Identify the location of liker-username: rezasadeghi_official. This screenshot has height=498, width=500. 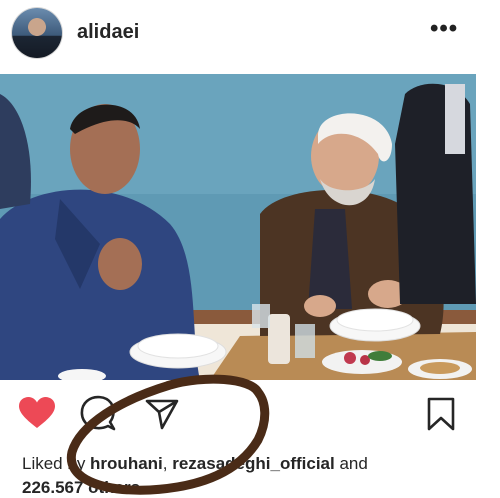
(253, 463).